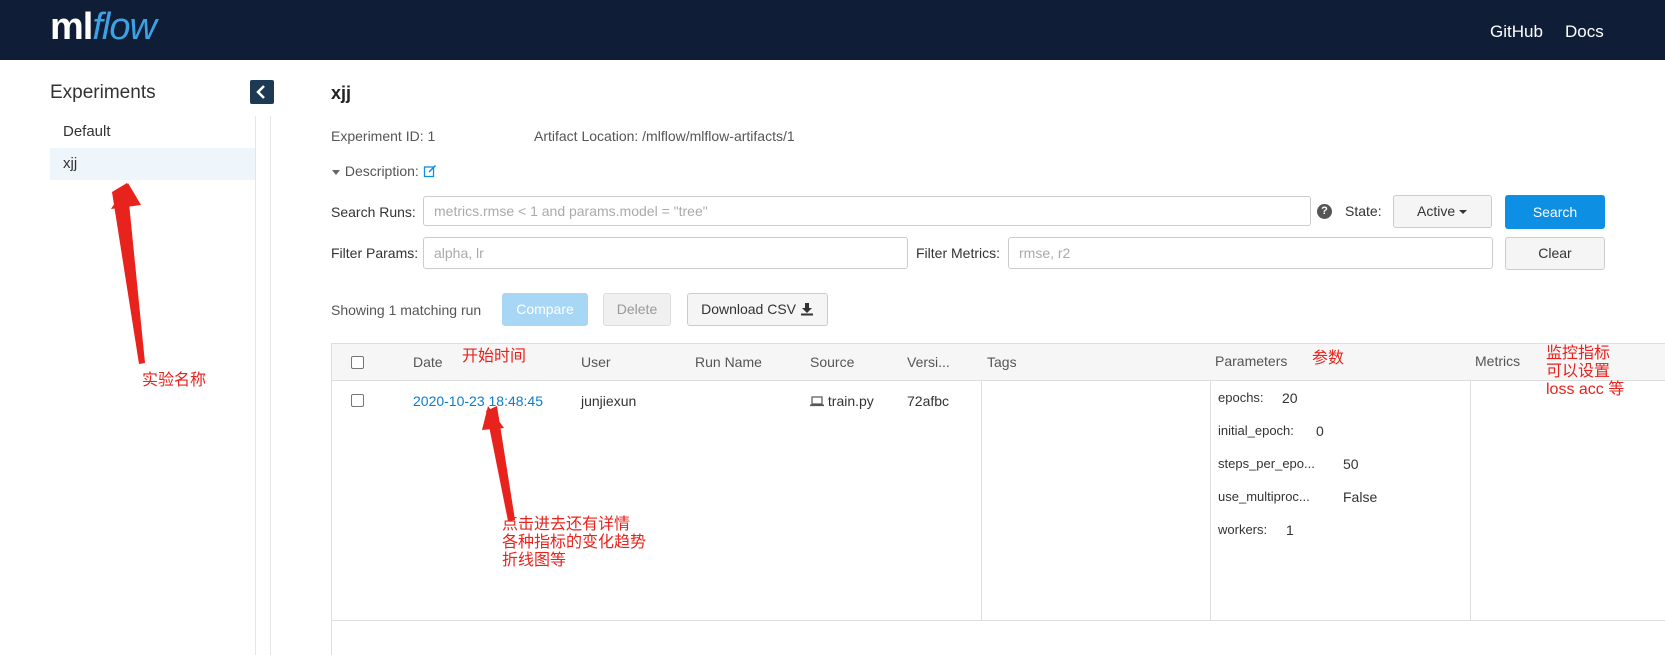  Describe the element at coordinates (174, 380) in the screenshot. I see `annotation-experiment-name: 实验名称` at that location.